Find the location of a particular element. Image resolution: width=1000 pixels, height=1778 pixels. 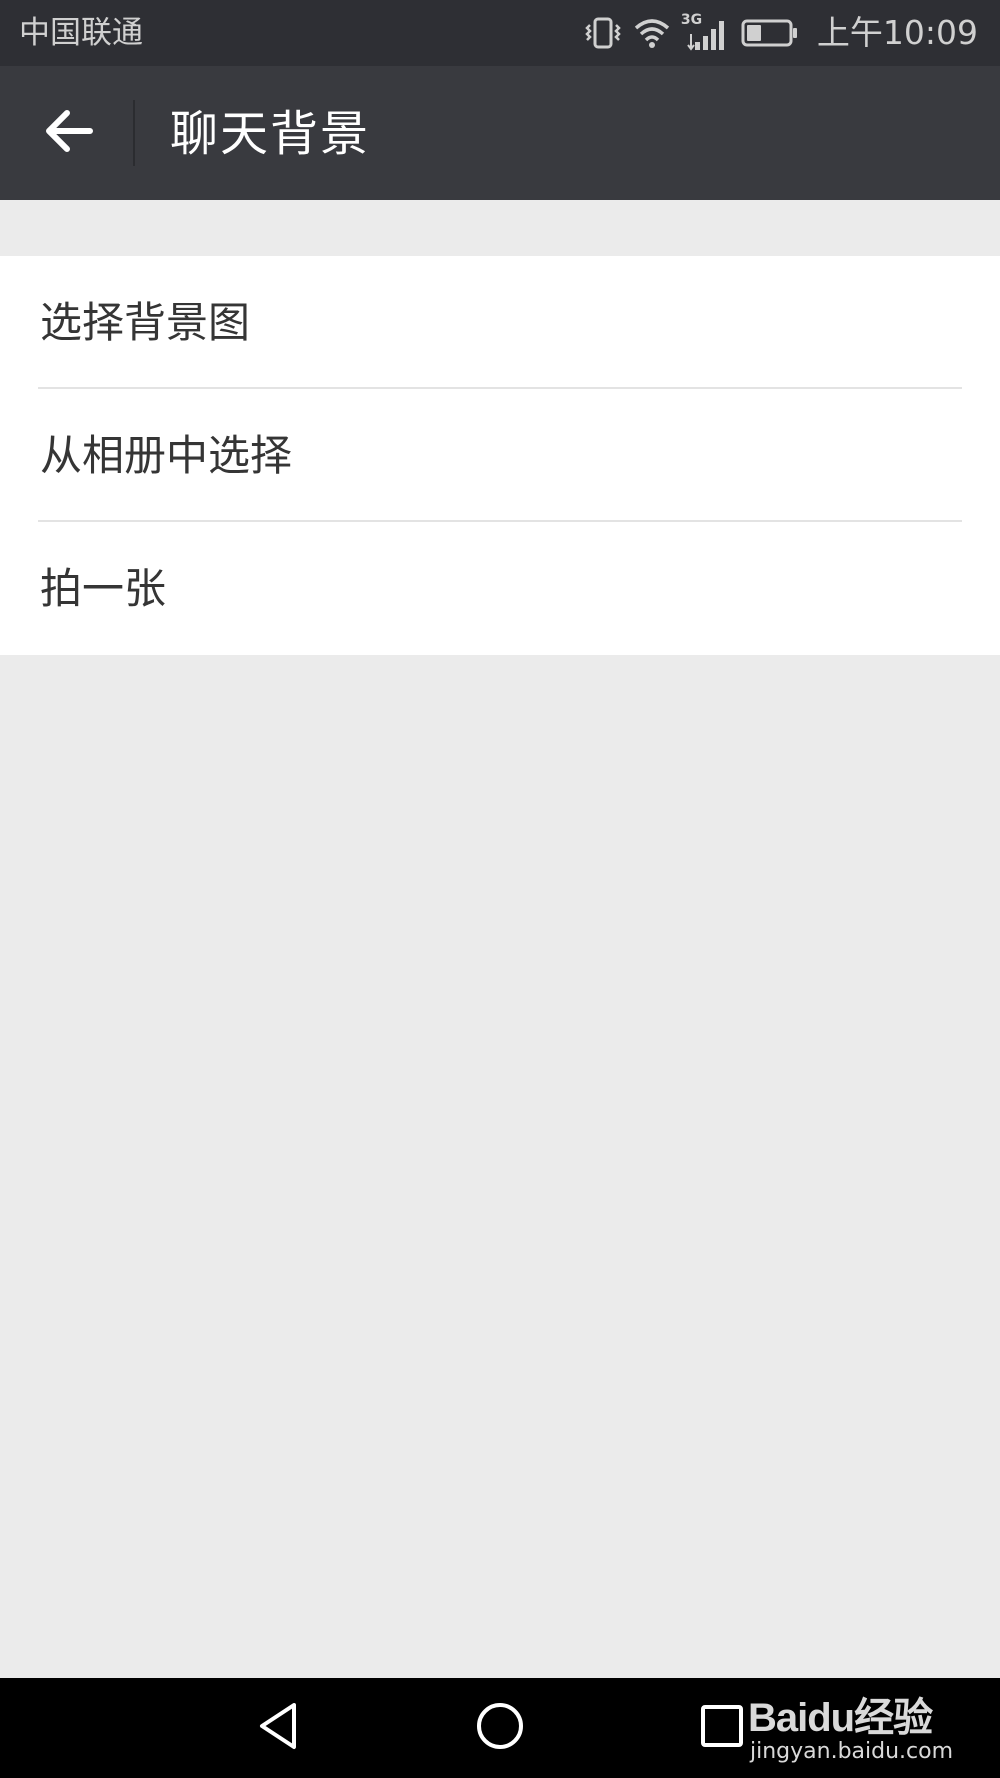

nav-home-button is located at coordinates (500, 1728).